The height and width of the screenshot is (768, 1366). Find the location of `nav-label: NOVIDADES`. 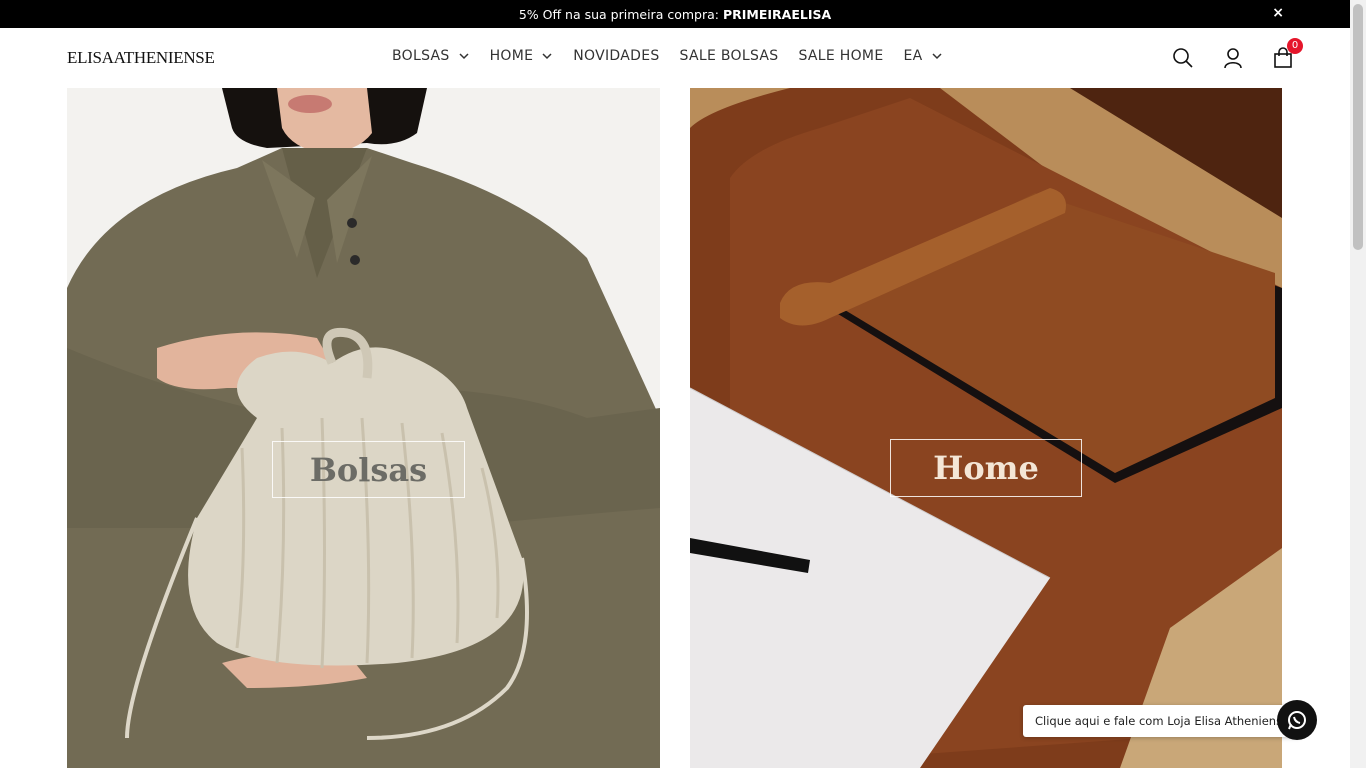

nav-label: NOVIDADES is located at coordinates (616, 56).